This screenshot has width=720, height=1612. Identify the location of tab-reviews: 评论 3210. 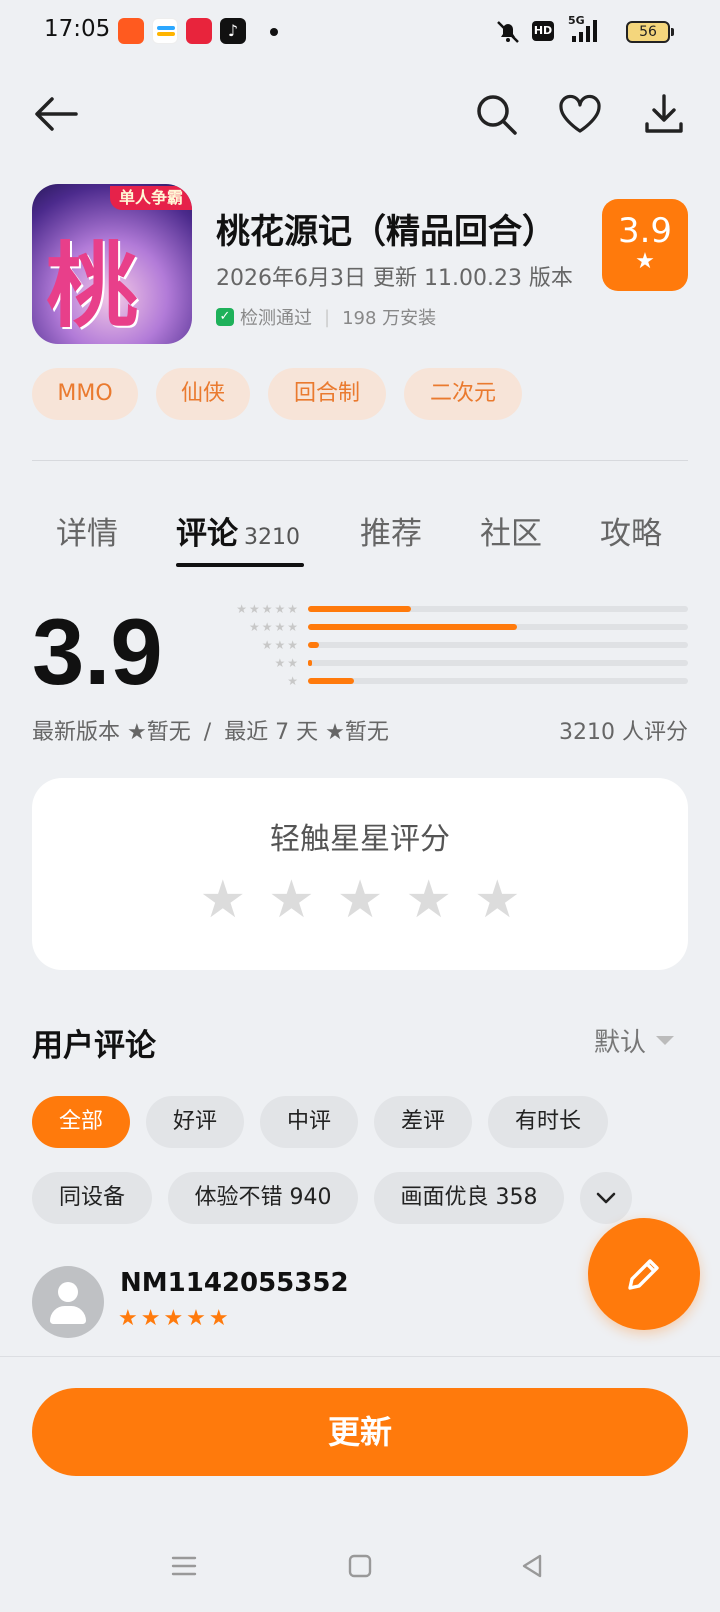
(238, 530).